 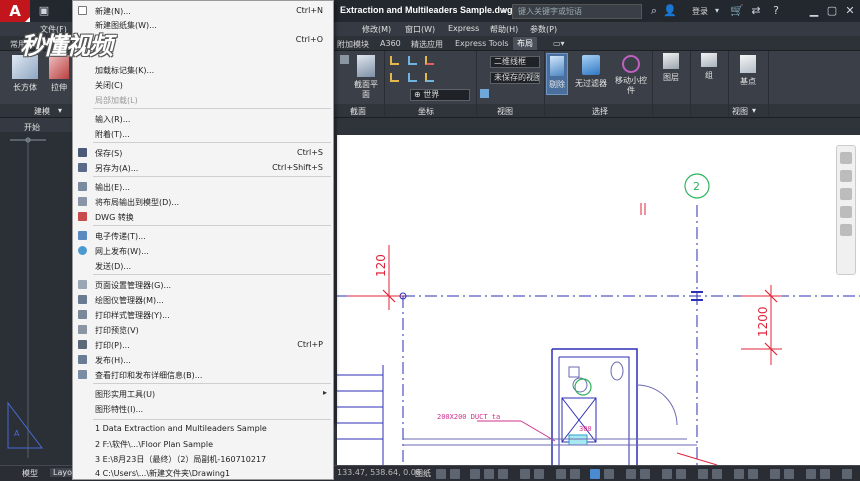 What do you see at coordinates (394, 60) in the screenshot?
I see `ucs-icon` at bounding box center [394, 60].